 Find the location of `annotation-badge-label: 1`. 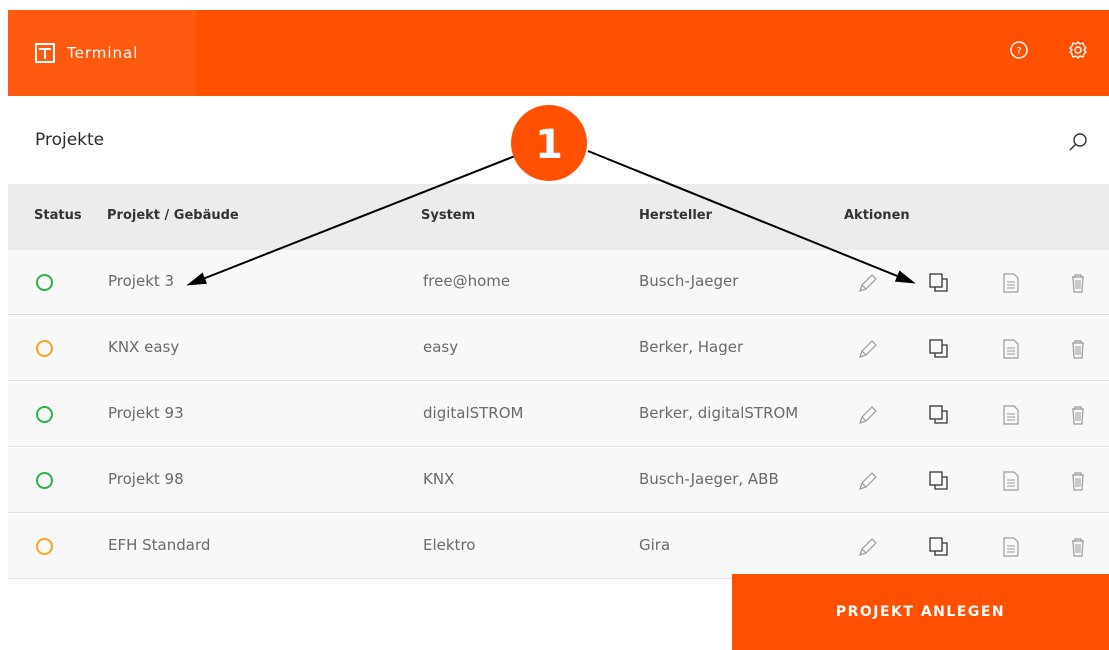

annotation-badge-label: 1 is located at coordinates (549, 145).